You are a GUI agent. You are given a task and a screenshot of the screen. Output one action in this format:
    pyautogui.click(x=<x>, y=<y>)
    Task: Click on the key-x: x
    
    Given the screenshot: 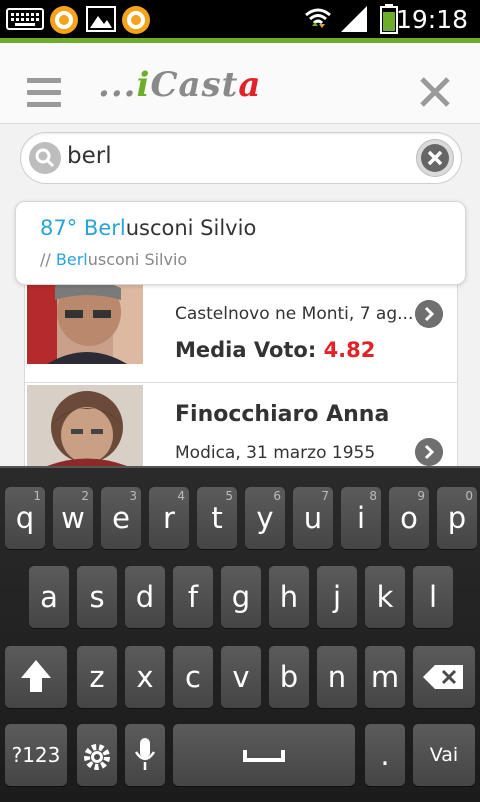 What is the action you would take?
    pyautogui.click(x=145, y=677)
    